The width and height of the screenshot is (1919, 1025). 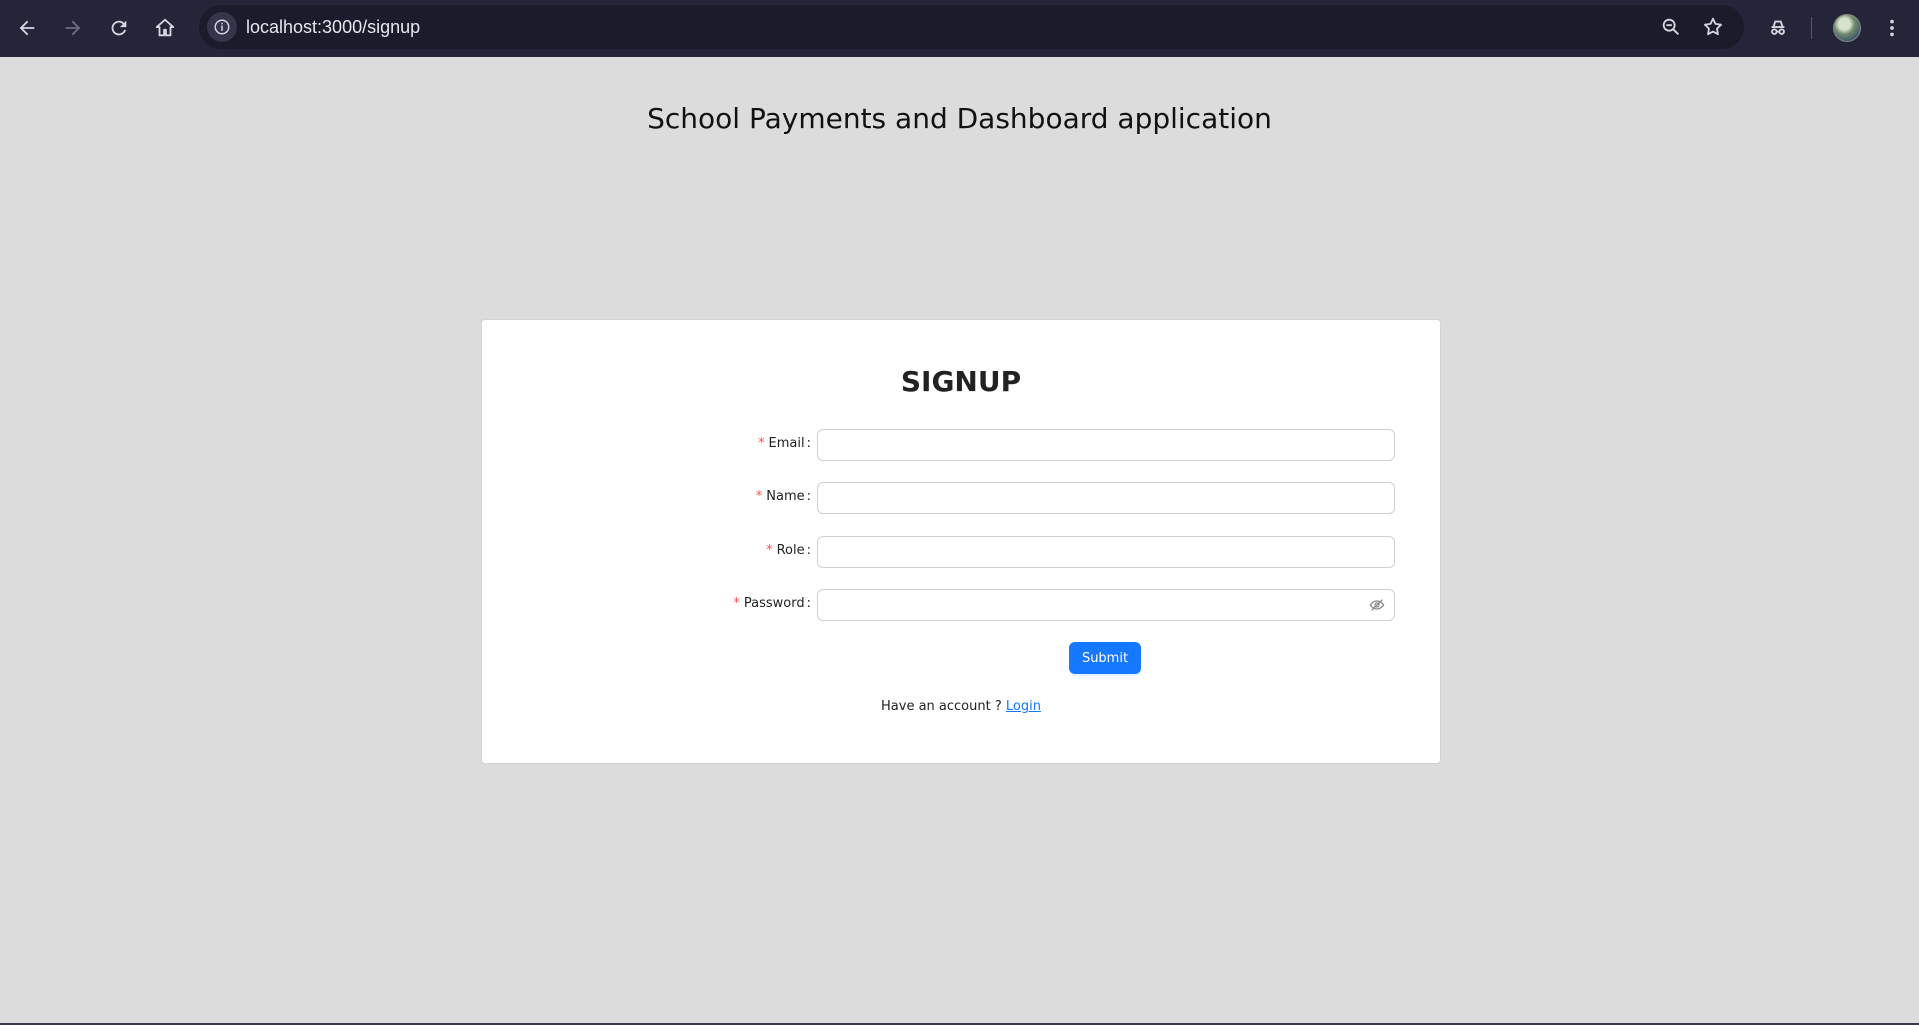 I want to click on back-icon, so click(x=27, y=28).